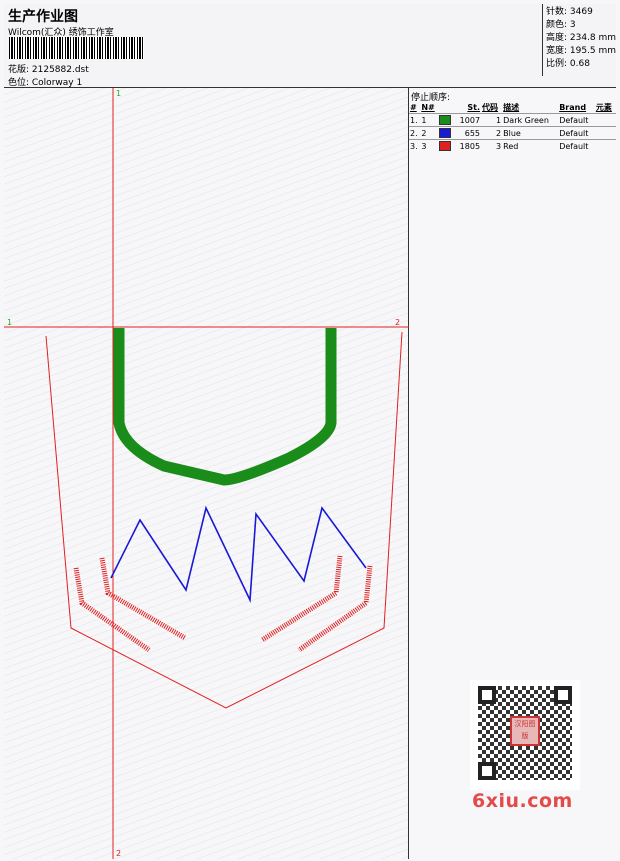  Describe the element at coordinates (130, 605) in the screenshot. I see `red-chevron-left` at that location.